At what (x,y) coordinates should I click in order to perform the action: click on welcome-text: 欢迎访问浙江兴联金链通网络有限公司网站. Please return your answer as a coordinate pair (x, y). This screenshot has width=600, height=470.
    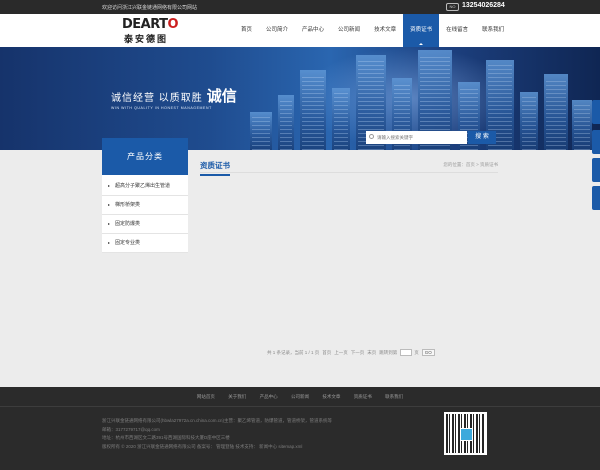
    Looking at the image, I should click on (150, 8).